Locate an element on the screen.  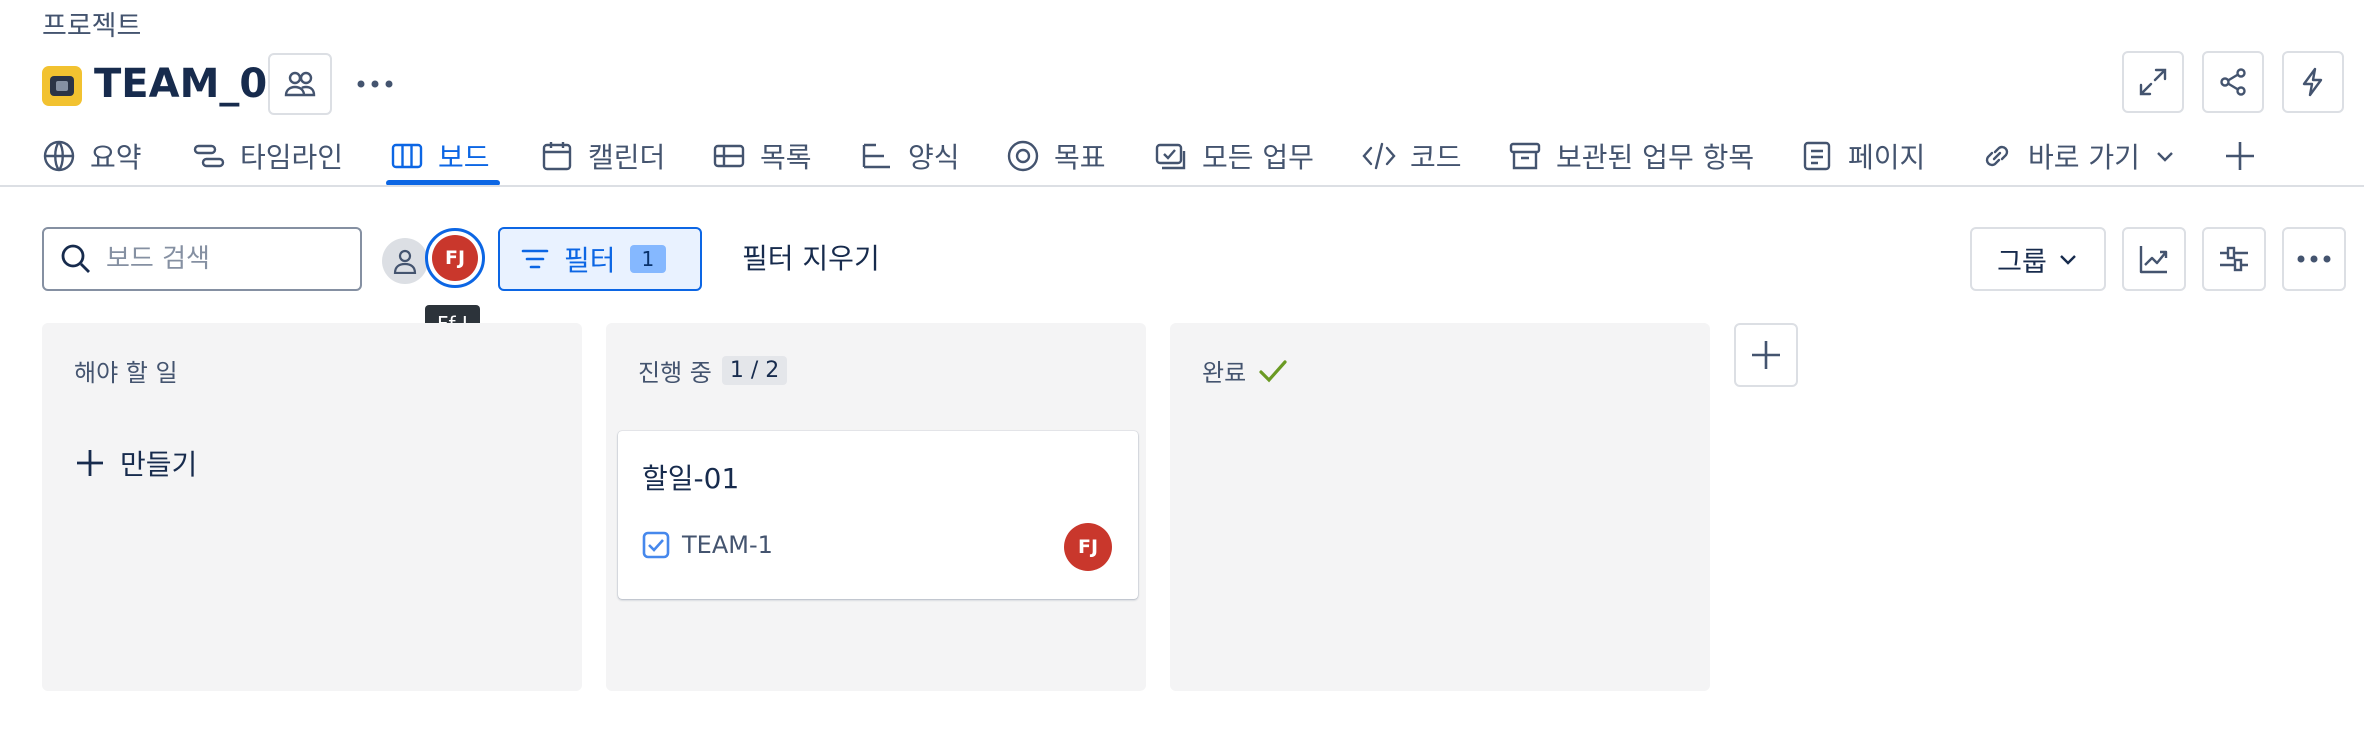
expand-icon is located at coordinates (2153, 82).